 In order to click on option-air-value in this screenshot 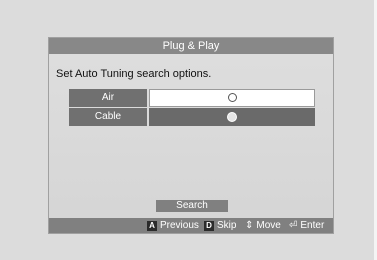, I will do `click(232, 98)`.